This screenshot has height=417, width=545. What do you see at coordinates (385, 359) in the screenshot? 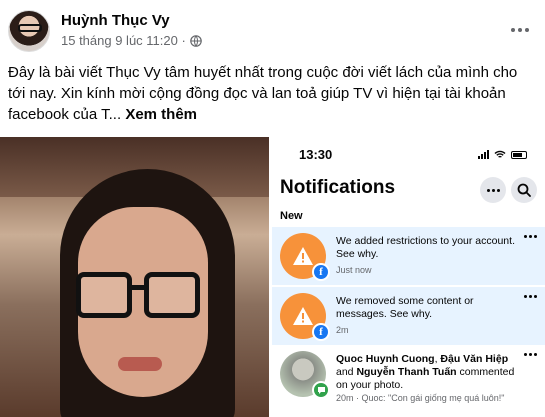
I see `commenter-name: Quoc Huynh Cuong` at bounding box center [385, 359].